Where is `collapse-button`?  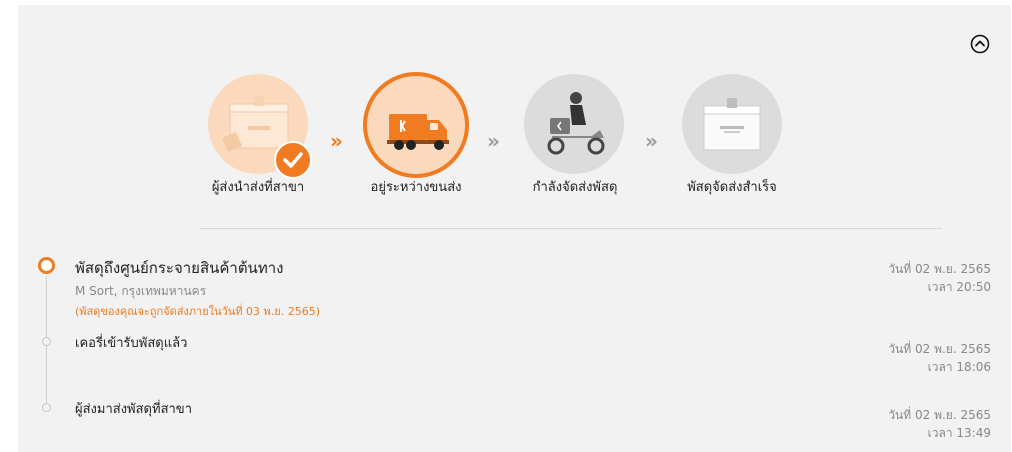 collapse-button is located at coordinates (980, 44).